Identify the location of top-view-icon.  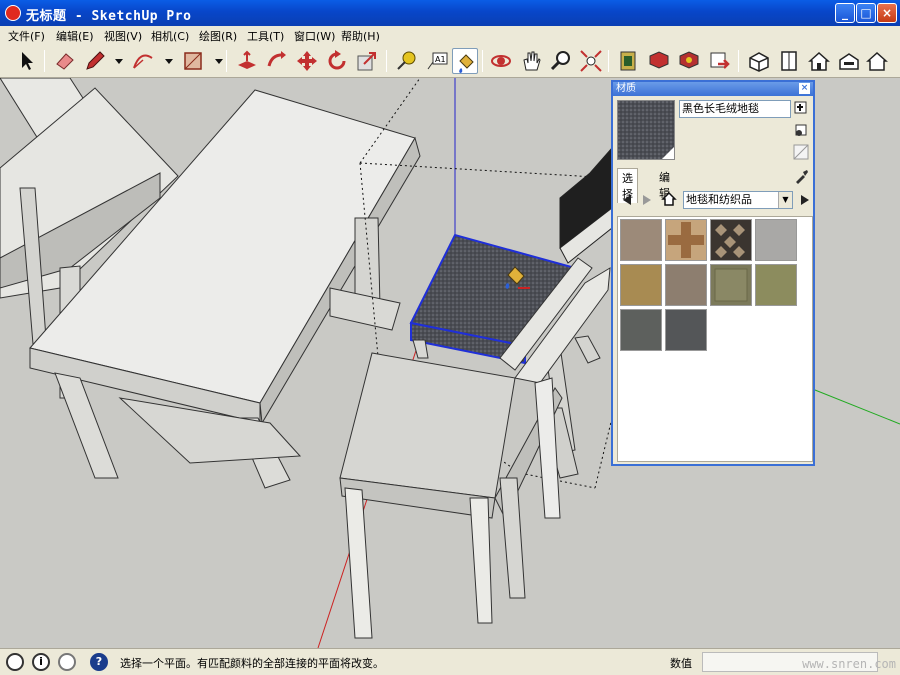
(789, 61).